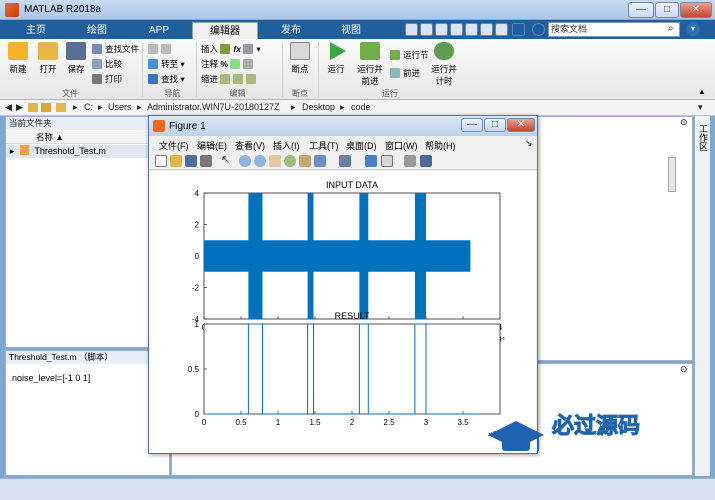 Image resolution: width=715 pixels, height=500 pixels. What do you see at coordinates (88, 107) in the screenshot?
I see `breadcrumb-drive: C:` at bounding box center [88, 107].